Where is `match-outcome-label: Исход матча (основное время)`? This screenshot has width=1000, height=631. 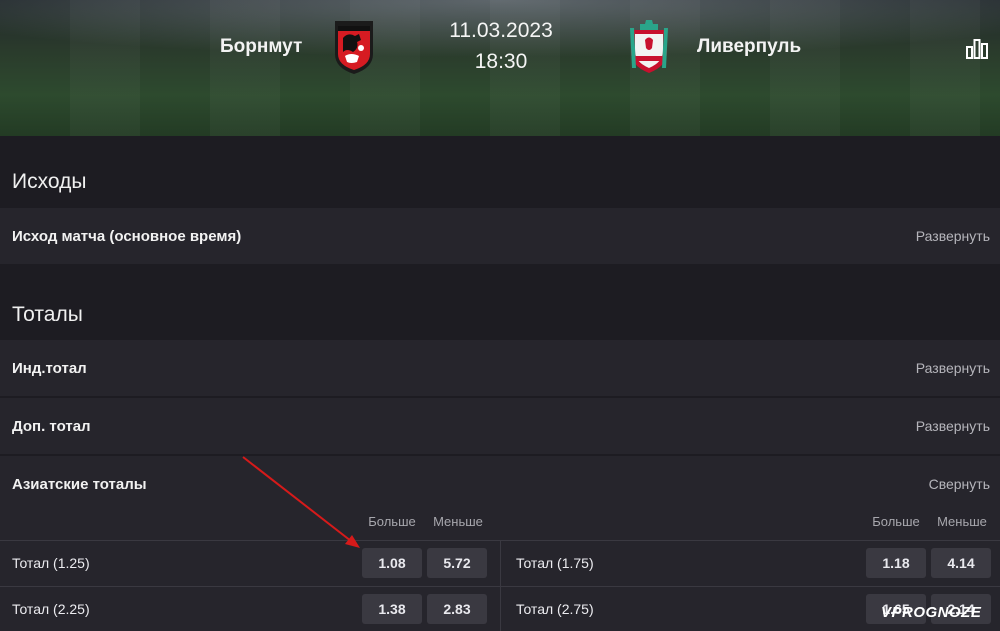
match-outcome-label: Исход матча (основное время) is located at coordinates (127, 236).